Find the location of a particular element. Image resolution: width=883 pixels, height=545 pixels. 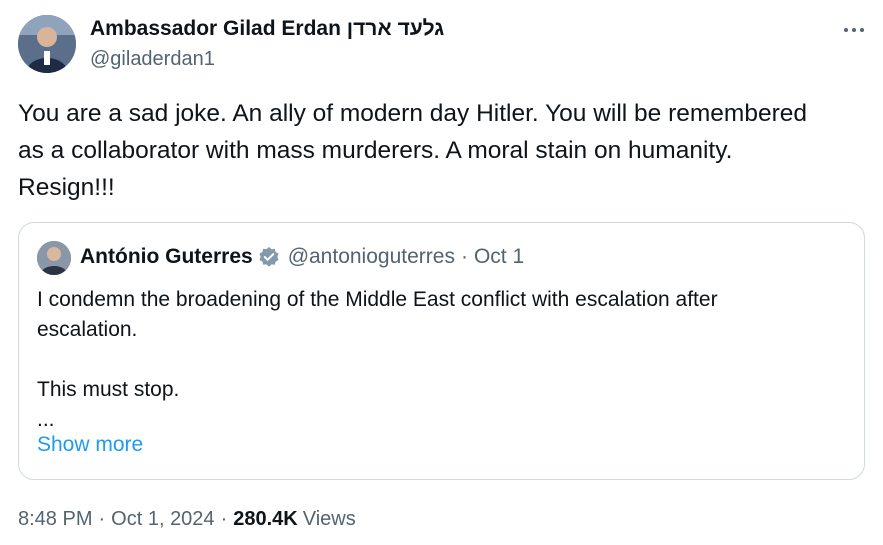

tweet-meta: 8:48 PM · Oct 1, 2024 · 280.4K Views is located at coordinates (187, 519).